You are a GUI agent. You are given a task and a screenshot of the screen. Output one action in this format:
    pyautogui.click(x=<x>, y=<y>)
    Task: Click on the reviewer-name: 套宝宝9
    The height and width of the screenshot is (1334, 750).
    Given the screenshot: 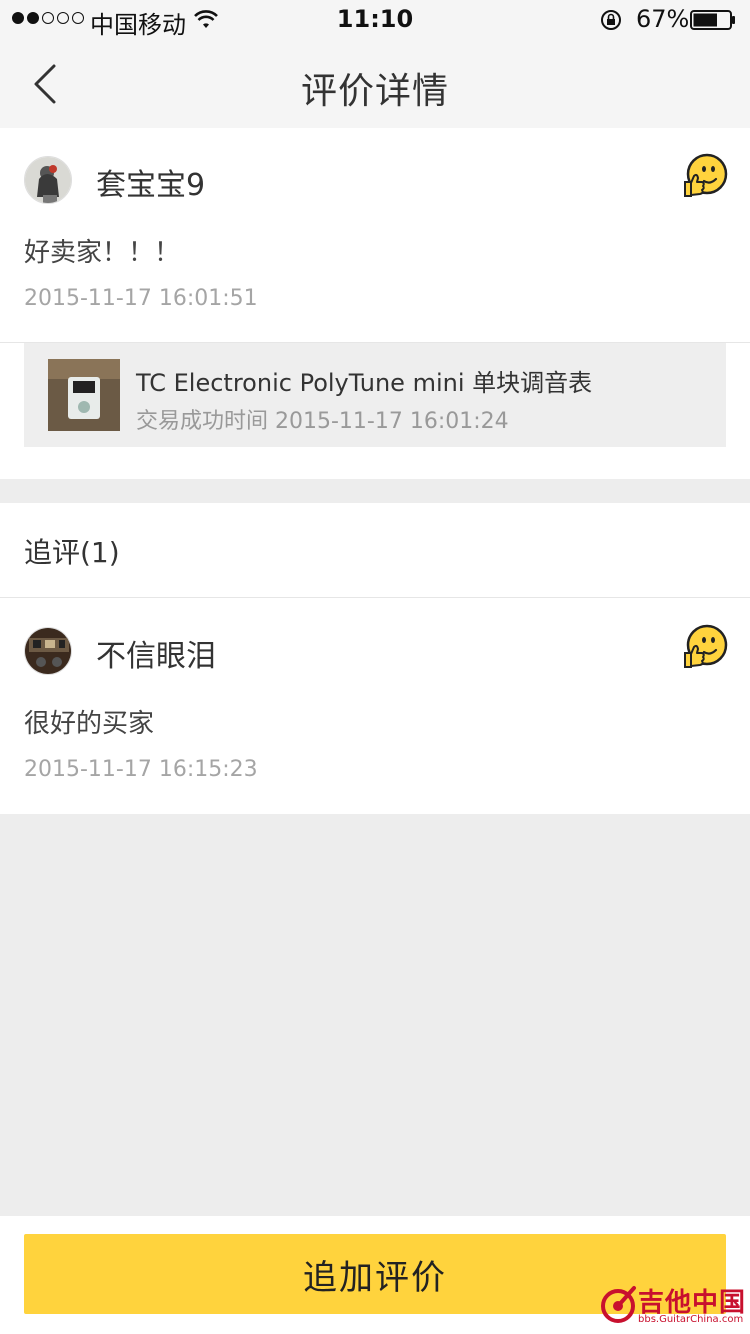 What is the action you would take?
    pyautogui.click(x=151, y=185)
    